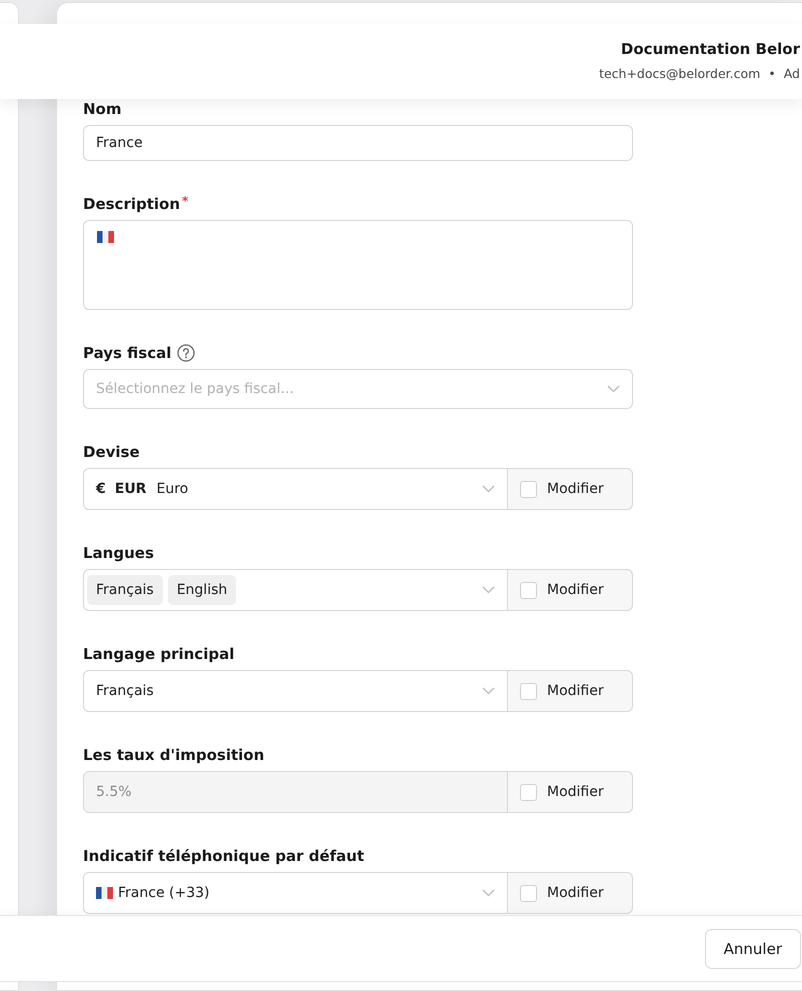 This screenshot has width=802, height=991. I want to click on select-field: € EUR Euro, so click(295, 489).